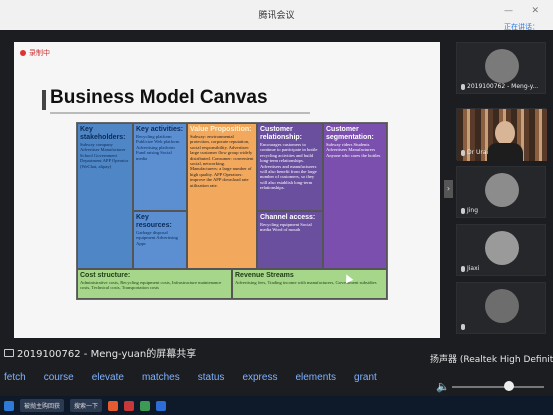 This screenshot has width=553, height=415. What do you see at coordinates (259, 377) in the screenshot?
I see `command-express: express` at bounding box center [259, 377].